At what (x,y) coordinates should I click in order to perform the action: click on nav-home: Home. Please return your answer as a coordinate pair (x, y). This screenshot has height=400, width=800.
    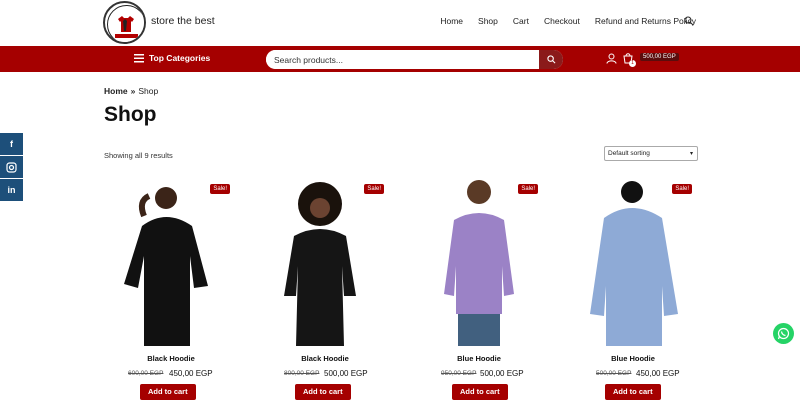
    Looking at the image, I should click on (451, 21).